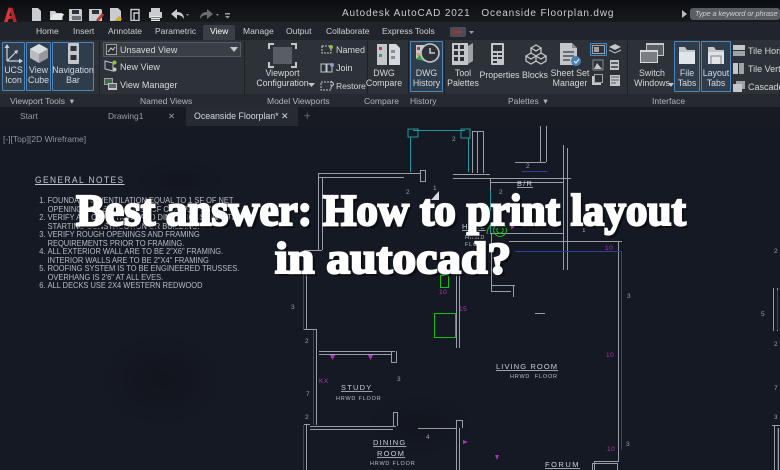 The width and height of the screenshot is (780, 470). What do you see at coordinates (527, 366) in the screenshot?
I see `svg-text: LIVING ROOM` at bounding box center [527, 366].